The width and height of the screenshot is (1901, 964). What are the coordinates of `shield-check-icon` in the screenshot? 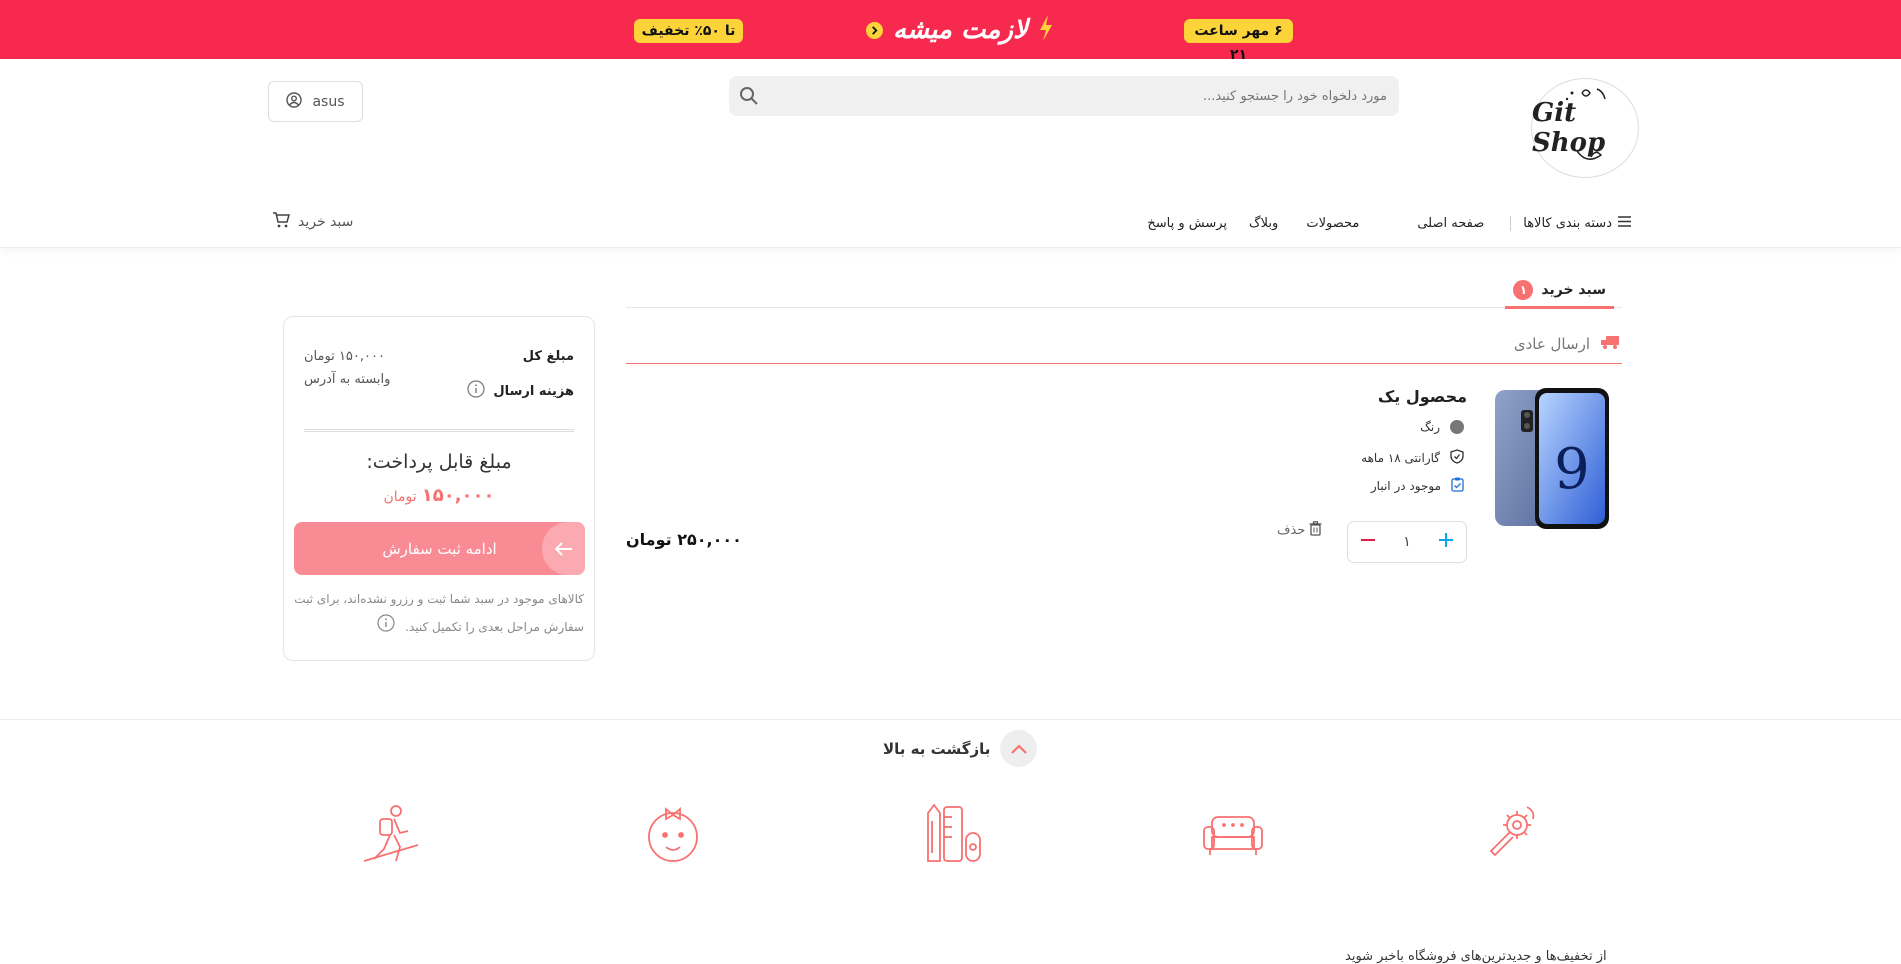 It's located at (1457, 458).